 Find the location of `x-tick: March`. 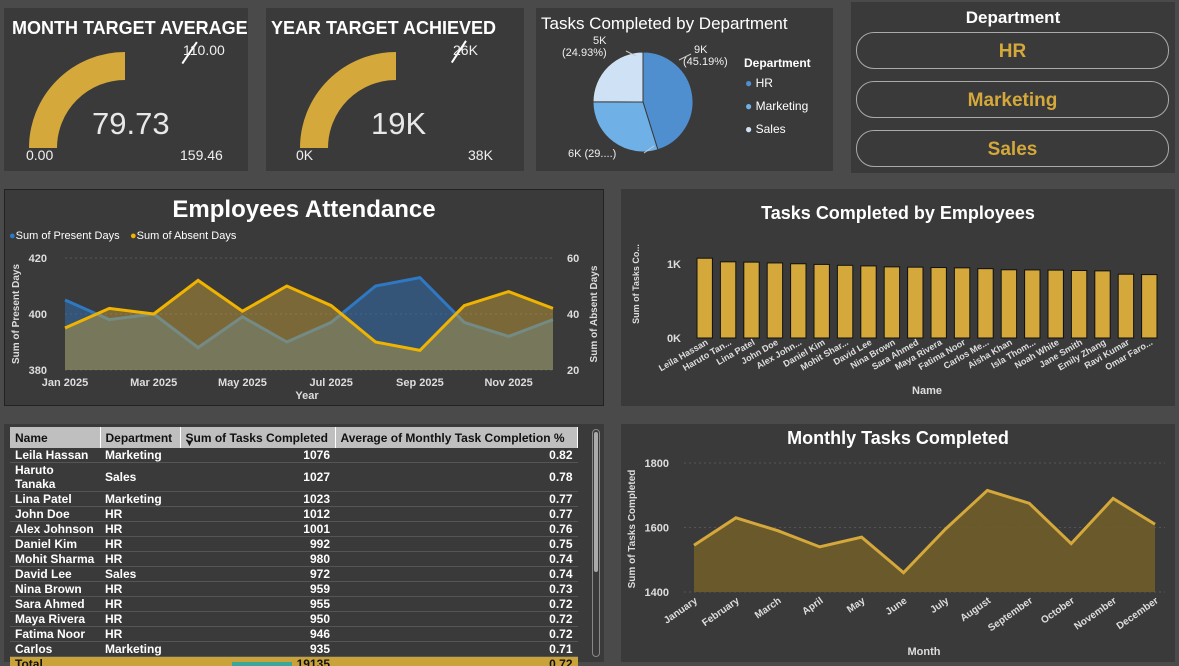

x-tick: March is located at coordinates (768, 608).